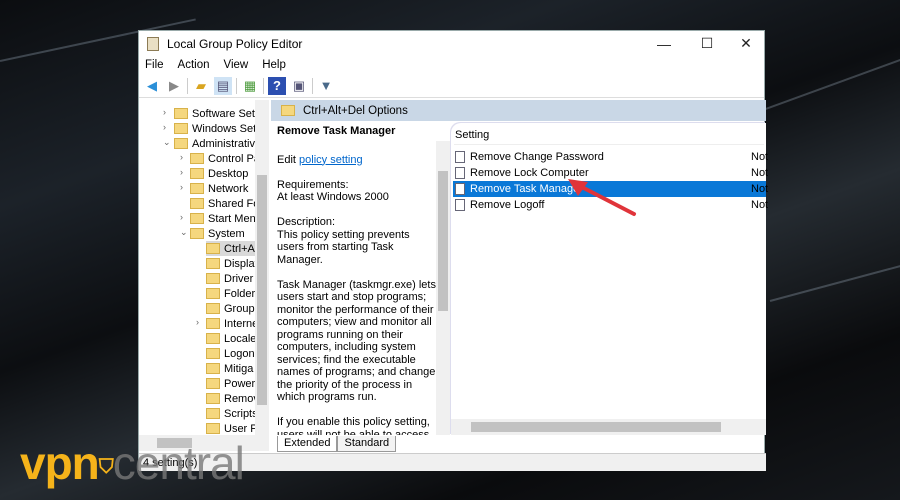 The image size is (900, 500). What do you see at coordinates (367, 444) in the screenshot?
I see `tab-standard: Standard` at bounding box center [367, 444].